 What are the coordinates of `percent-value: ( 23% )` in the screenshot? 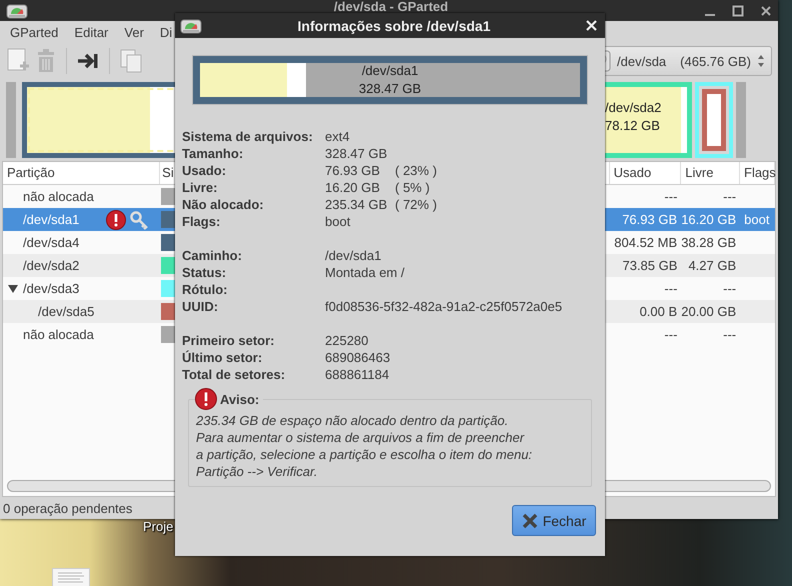 It's located at (416, 170).